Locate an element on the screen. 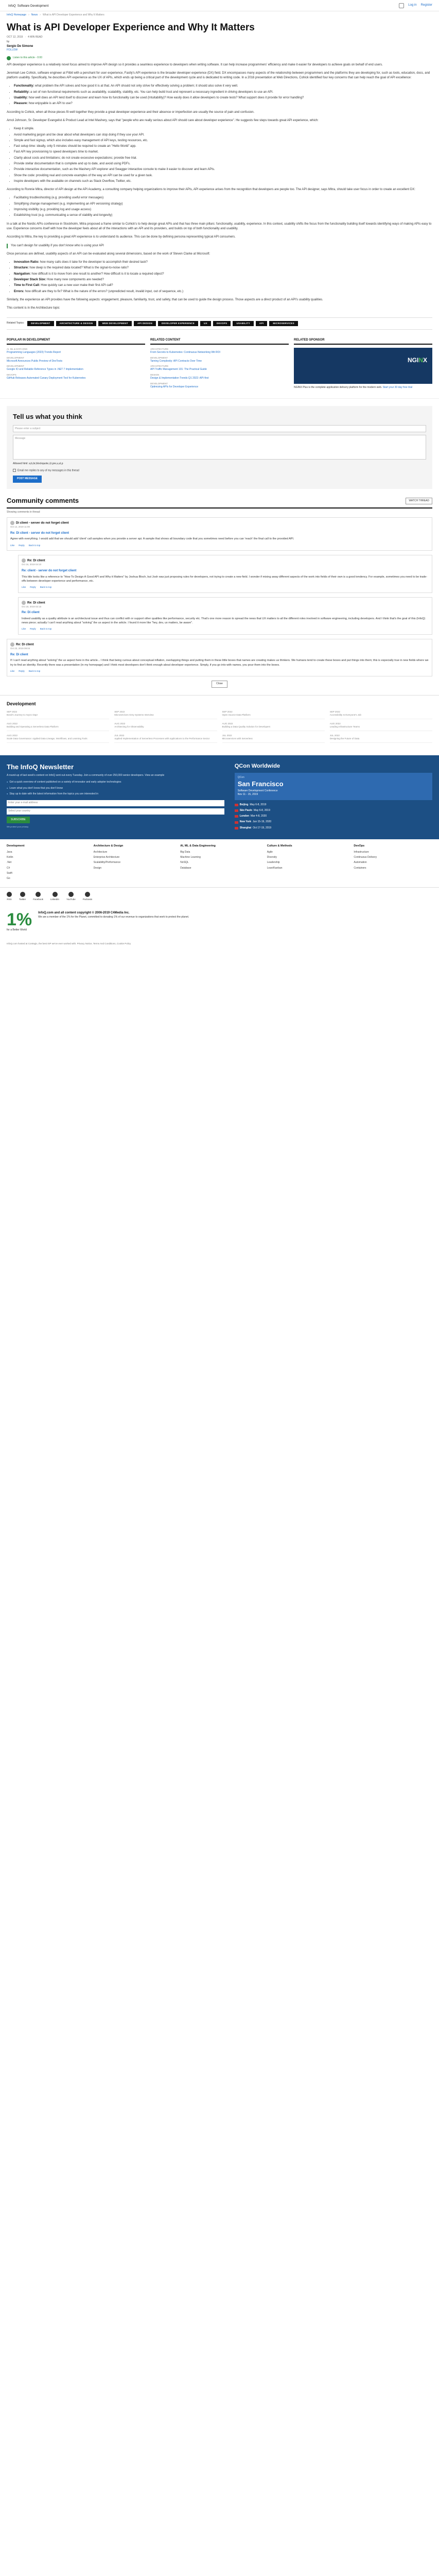  topic-tag: DEVELOPER EXPERIENCE is located at coordinates (179, 324).